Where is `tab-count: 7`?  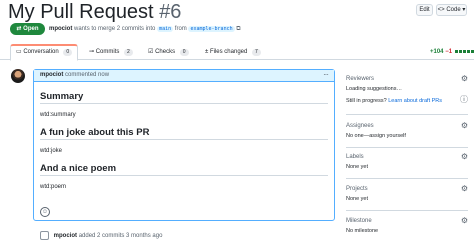
tab-count: 7 is located at coordinates (256, 52).